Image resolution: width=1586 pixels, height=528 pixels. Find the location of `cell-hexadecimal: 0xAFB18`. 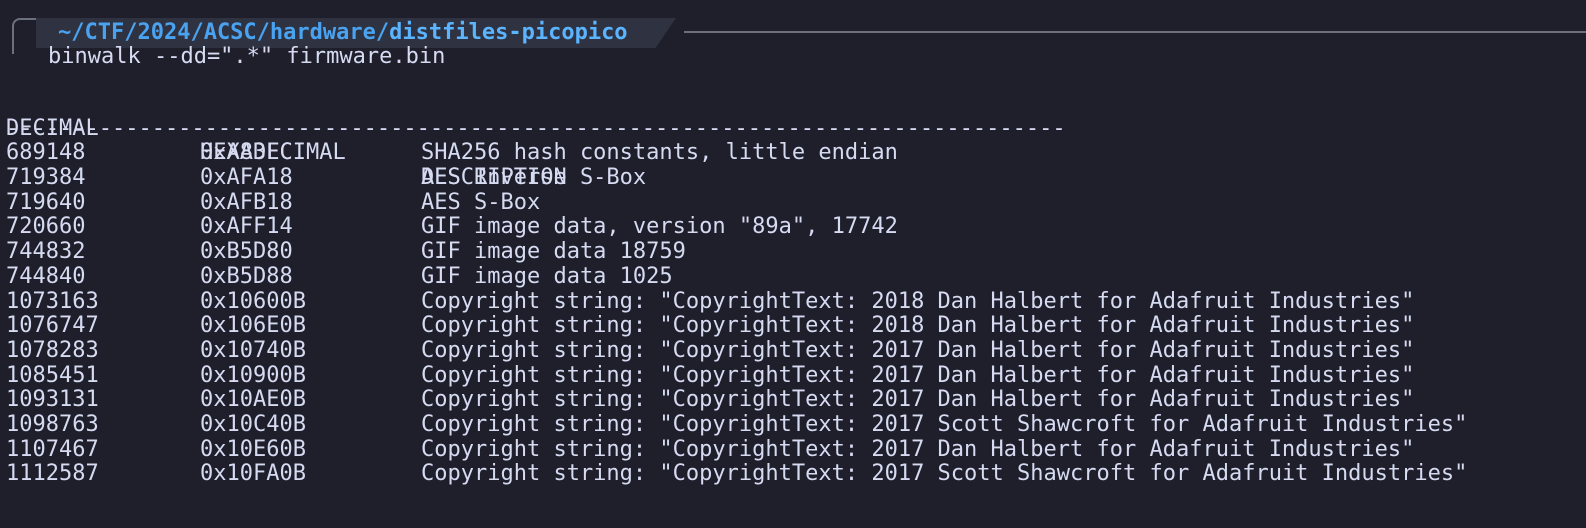

cell-hexadecimal: 0xAFB18 is located at coordinates (246, 202).